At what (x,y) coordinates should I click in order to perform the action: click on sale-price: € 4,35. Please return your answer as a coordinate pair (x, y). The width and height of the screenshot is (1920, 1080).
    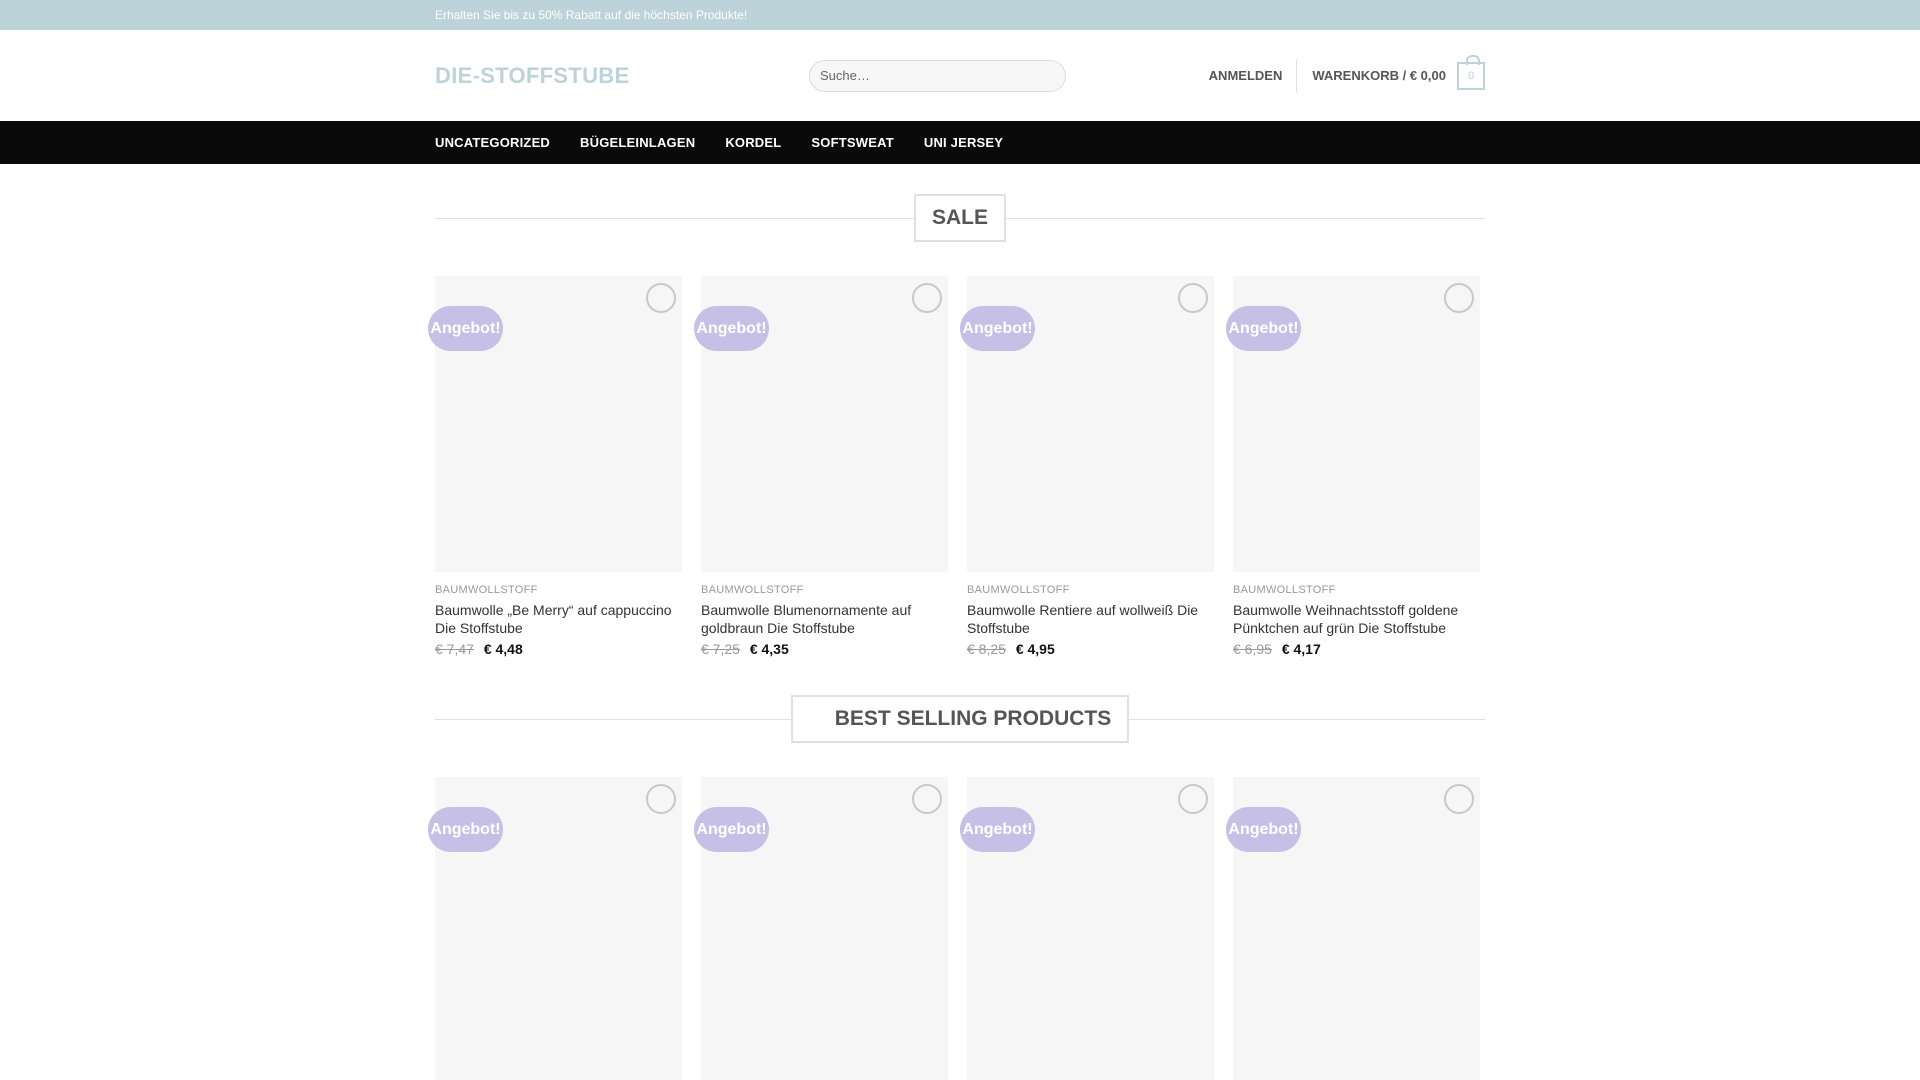
    Looking at the image, I should click on (769, 649).